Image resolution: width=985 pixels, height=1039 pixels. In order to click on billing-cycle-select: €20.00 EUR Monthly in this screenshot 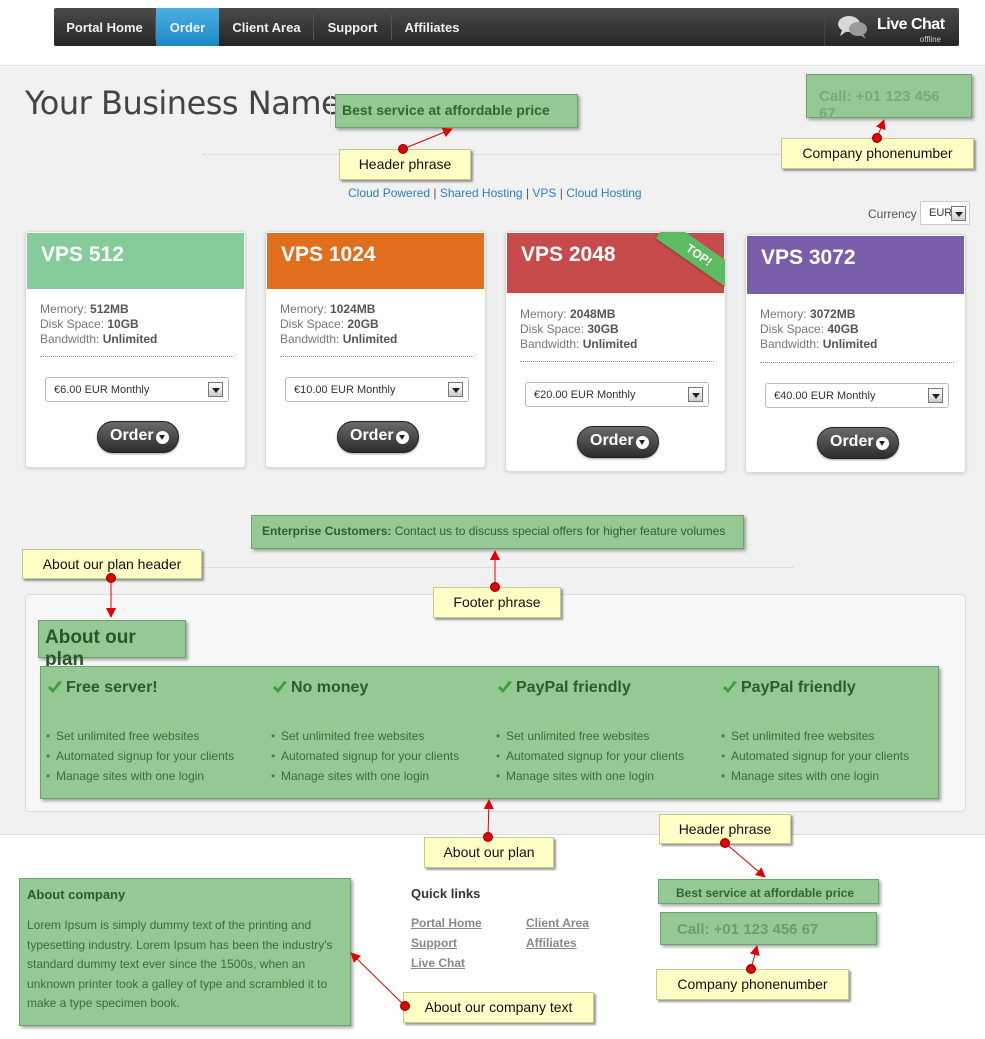, I will do `click(617, 394)`.